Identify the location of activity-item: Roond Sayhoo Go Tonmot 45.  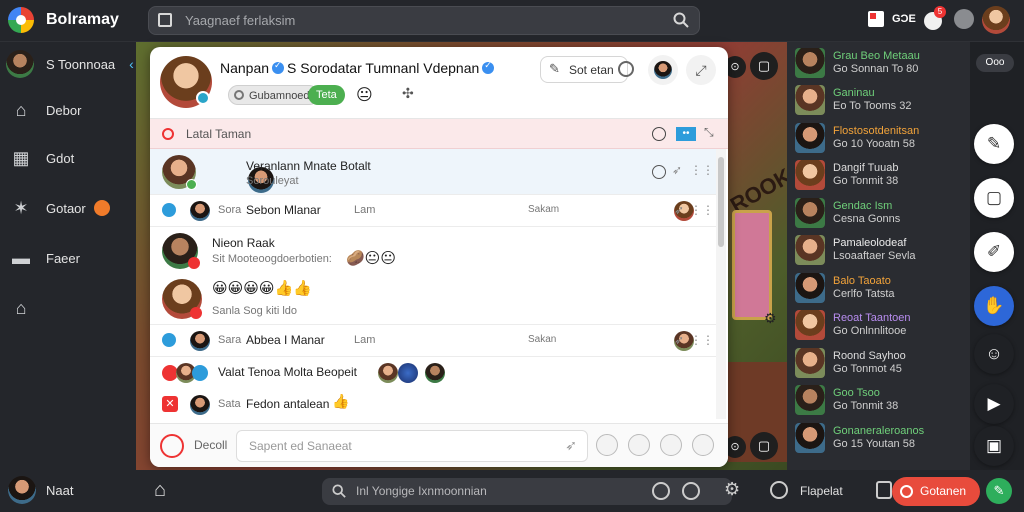
(881, 362).